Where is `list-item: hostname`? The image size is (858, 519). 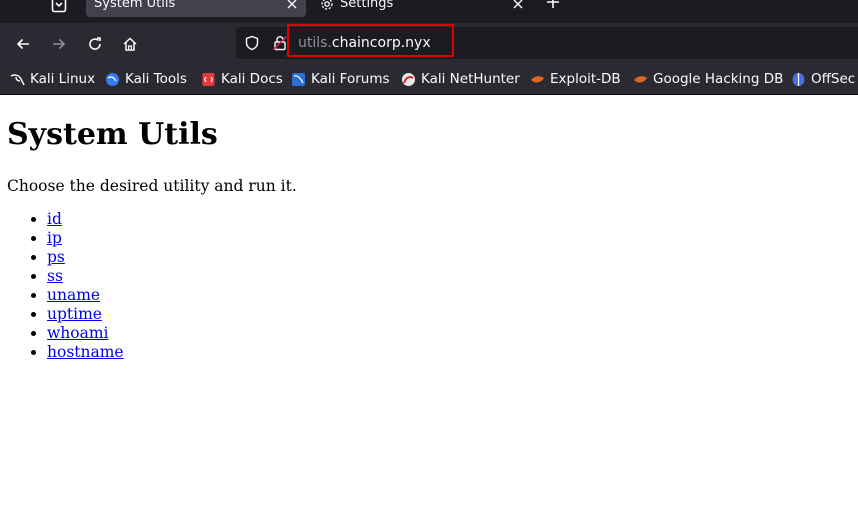 list-item: hostname is located at coordinates (85, 352).